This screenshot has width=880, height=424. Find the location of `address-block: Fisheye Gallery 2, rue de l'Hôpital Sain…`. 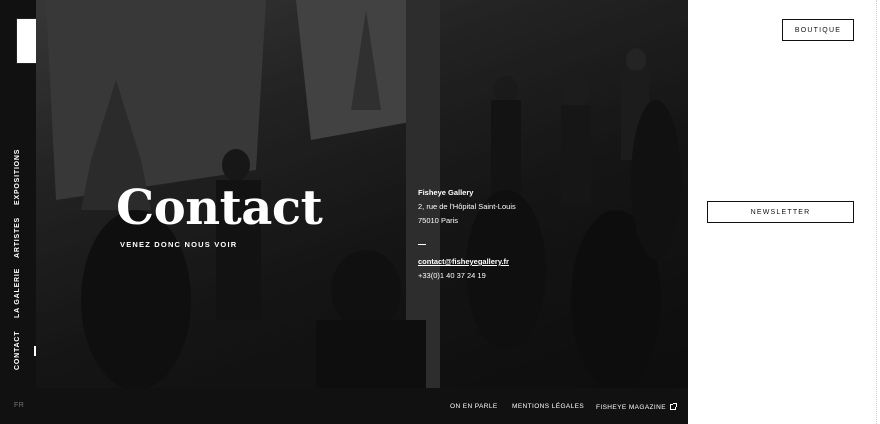

address-block: Fisheye Gallery 2, rue de l'Hôpital Sain… is located at coordinates (467, 234).